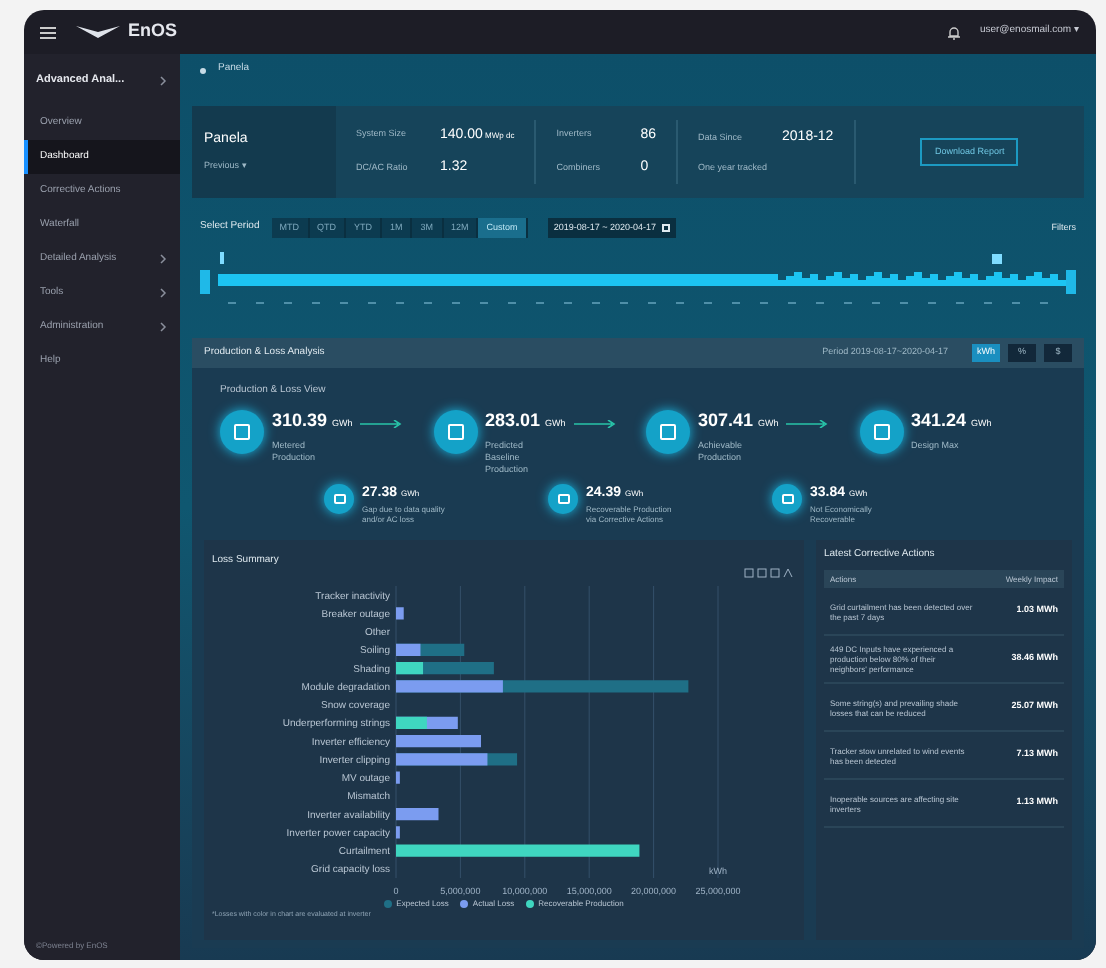 This screenshot has height=968, width=1106. Describe the element at coordinates (953, 32) in the screenshot. I see `bell-icon` at that location.